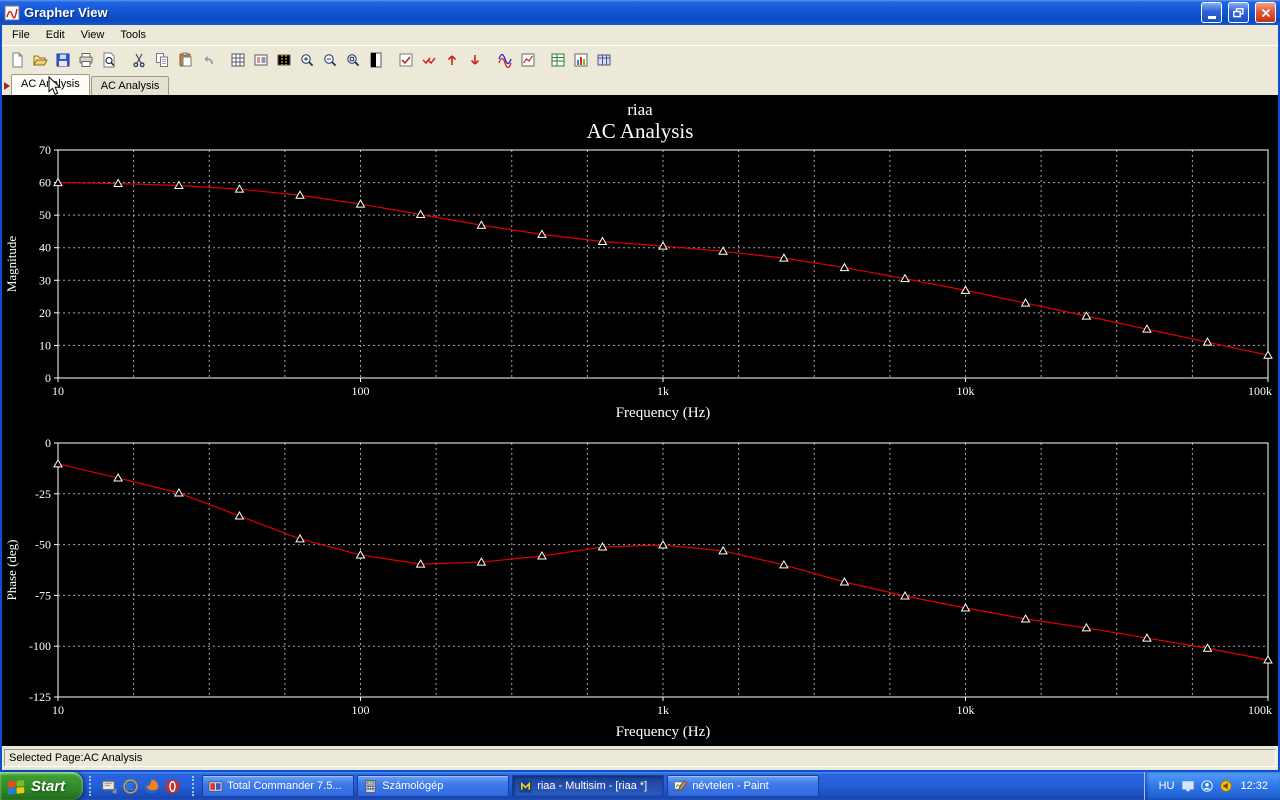 Image resolution: width=1280 pixels, height=800 pixels. Describe the element at coordinates (130, 85) in the screenshot. I see `tab-2-ac-analysis: AC Analysis` at that location.